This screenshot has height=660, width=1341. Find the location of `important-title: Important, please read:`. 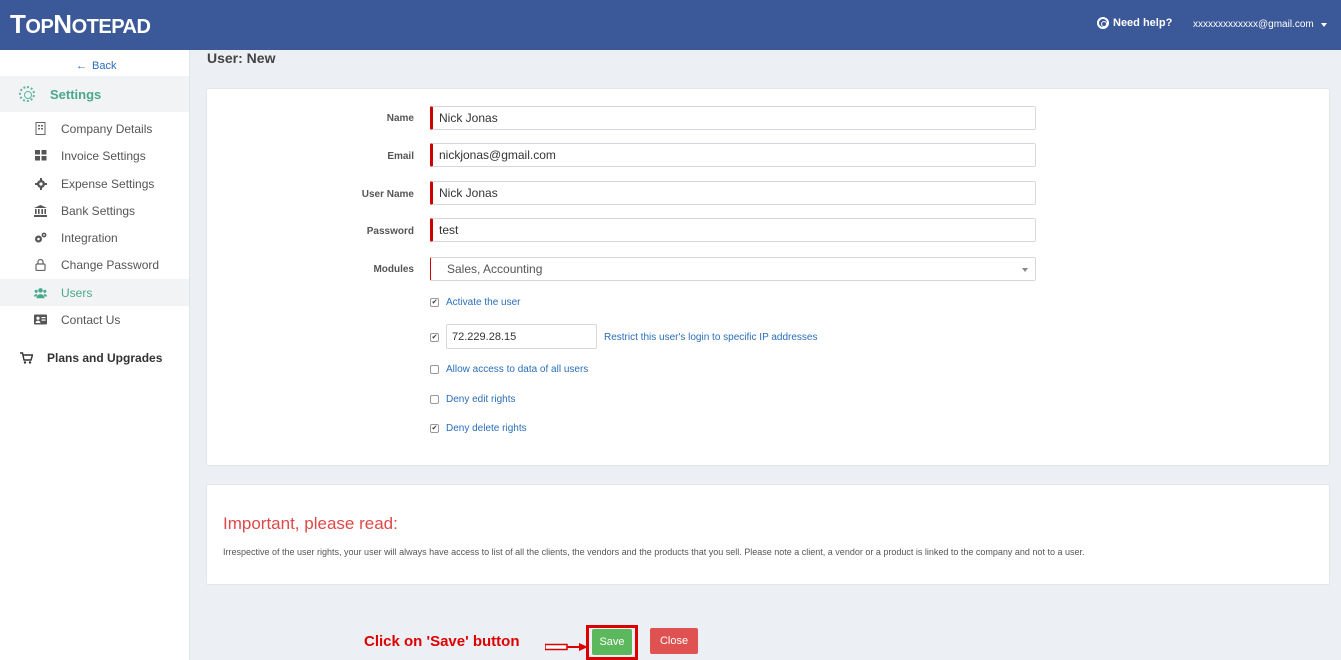

important-title: Important, please read: is located at coordinates (310, 523).